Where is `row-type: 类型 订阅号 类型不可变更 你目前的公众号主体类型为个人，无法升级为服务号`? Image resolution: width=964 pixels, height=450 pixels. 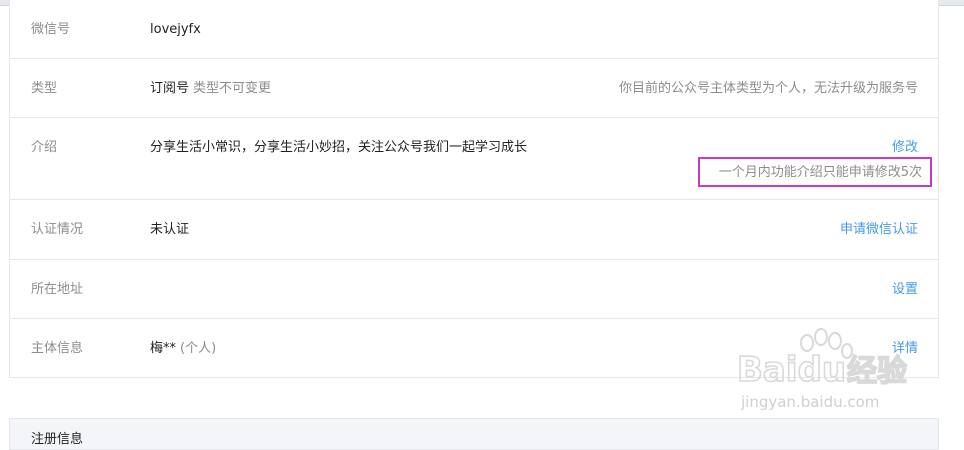
row-type: 类型 订阅号 类型不可变更 你目前的公众号主体类型为个人，无法升级为服务号 is located at coordinates (474, 88).